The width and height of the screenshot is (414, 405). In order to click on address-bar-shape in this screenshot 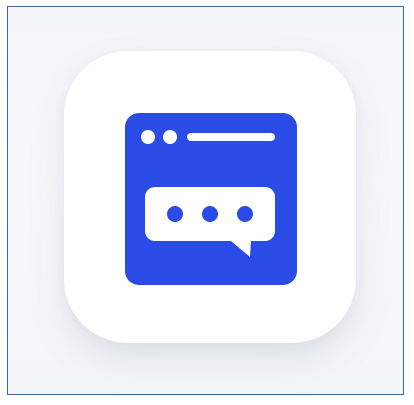, I will do `click(231, 137)`.